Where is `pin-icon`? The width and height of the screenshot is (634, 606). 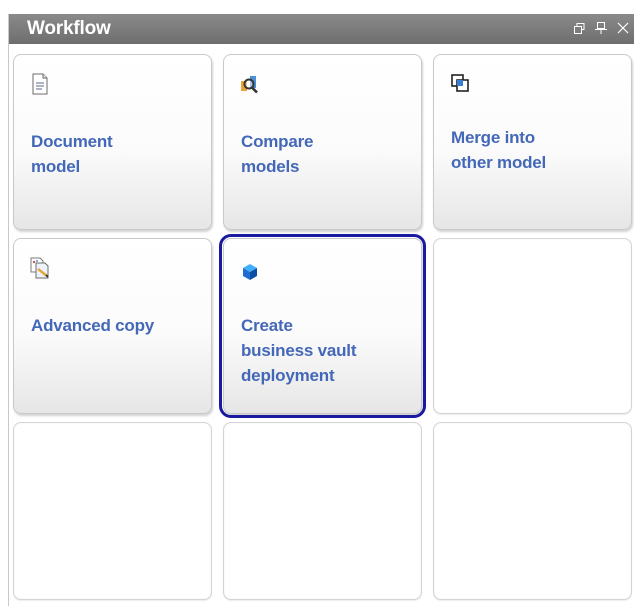 pin-icon is located at coordinates (601, 28).